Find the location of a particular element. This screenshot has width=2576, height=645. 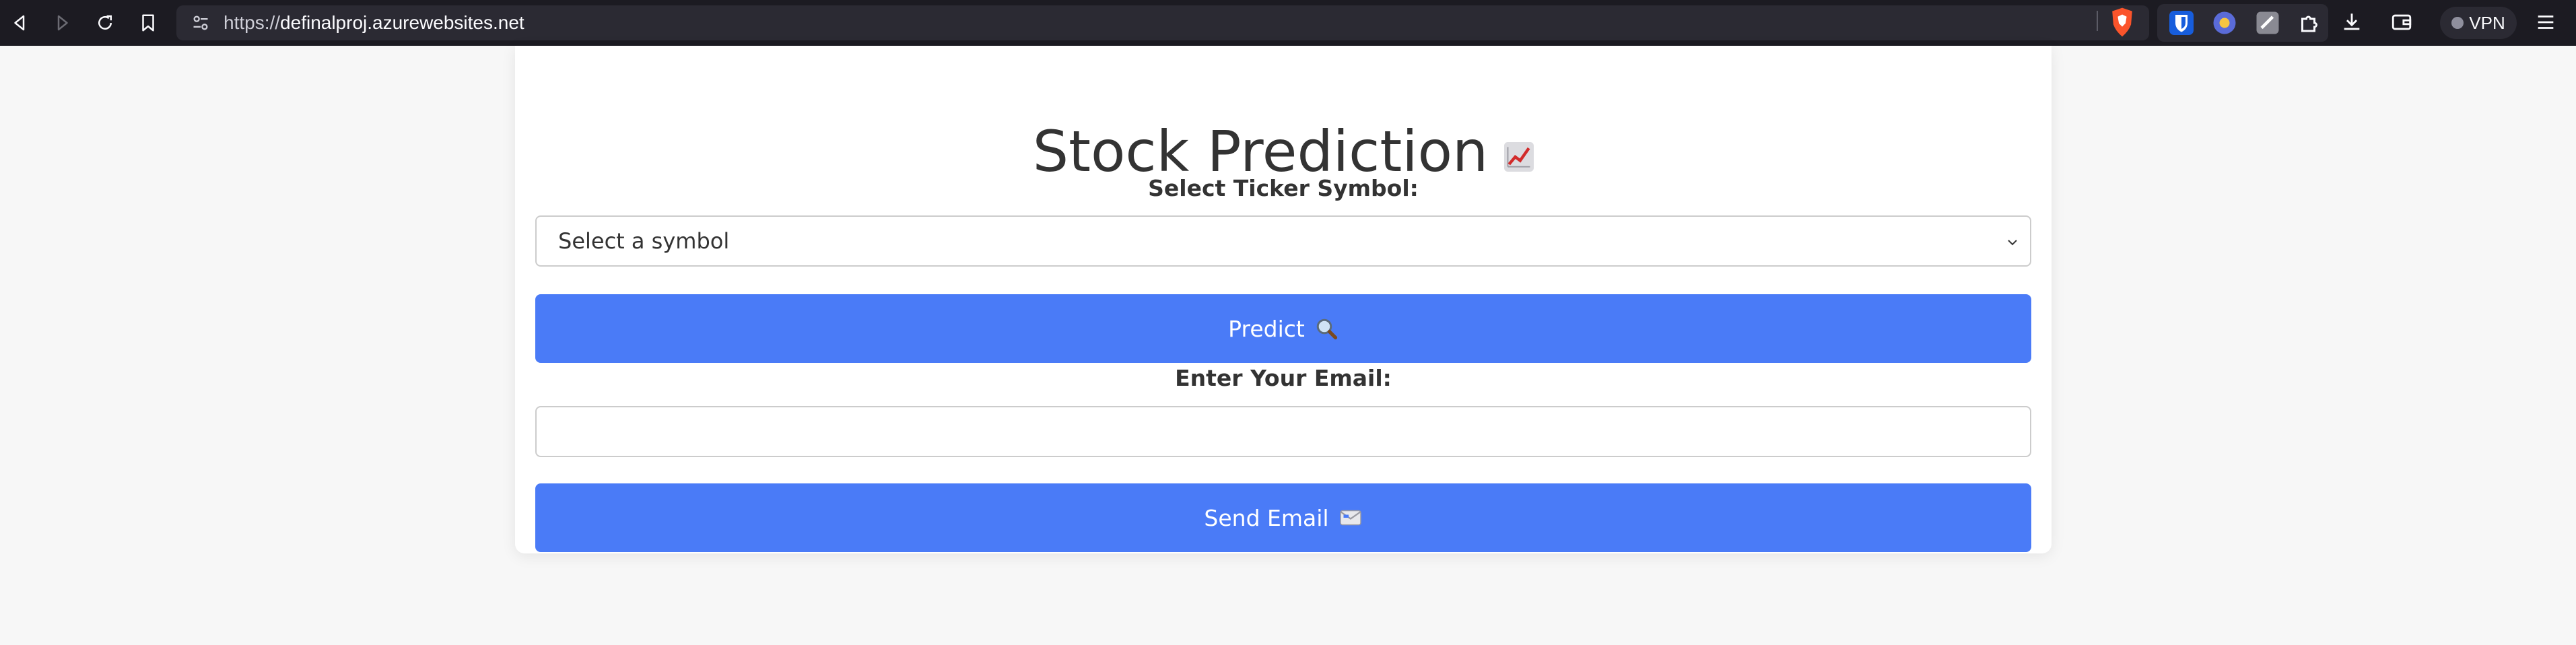

bookmark-button is located at coordinates (148, 23).